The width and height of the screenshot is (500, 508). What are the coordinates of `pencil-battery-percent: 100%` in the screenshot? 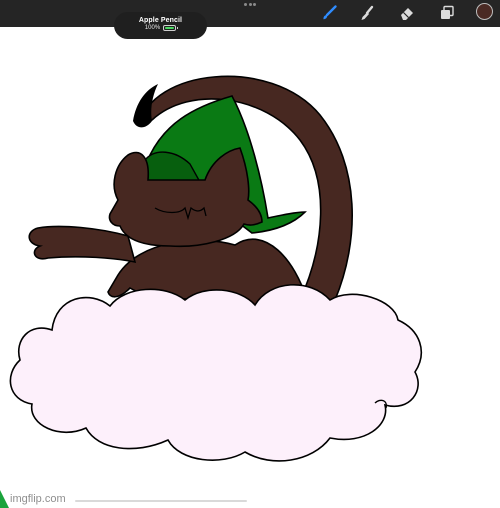 It's located at (152, 28).